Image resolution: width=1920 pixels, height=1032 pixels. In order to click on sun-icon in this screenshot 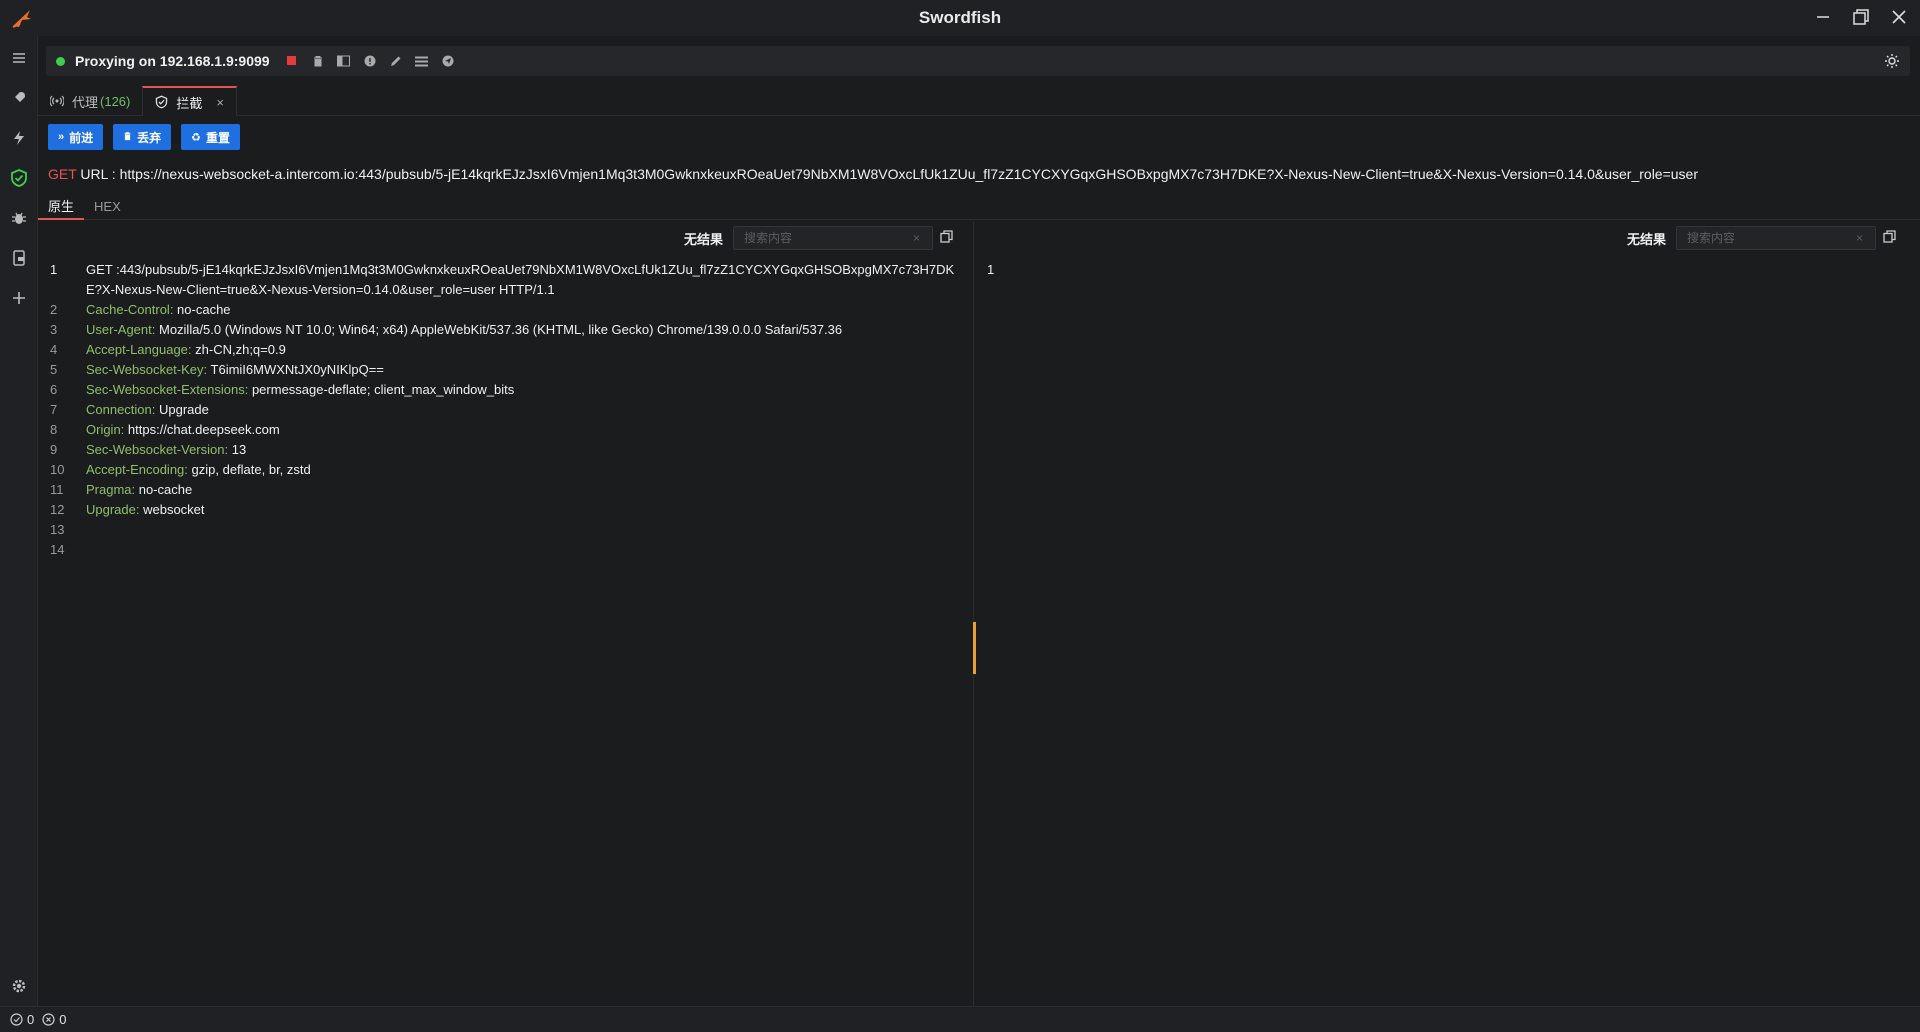, I will do `click(1892, 62)`.